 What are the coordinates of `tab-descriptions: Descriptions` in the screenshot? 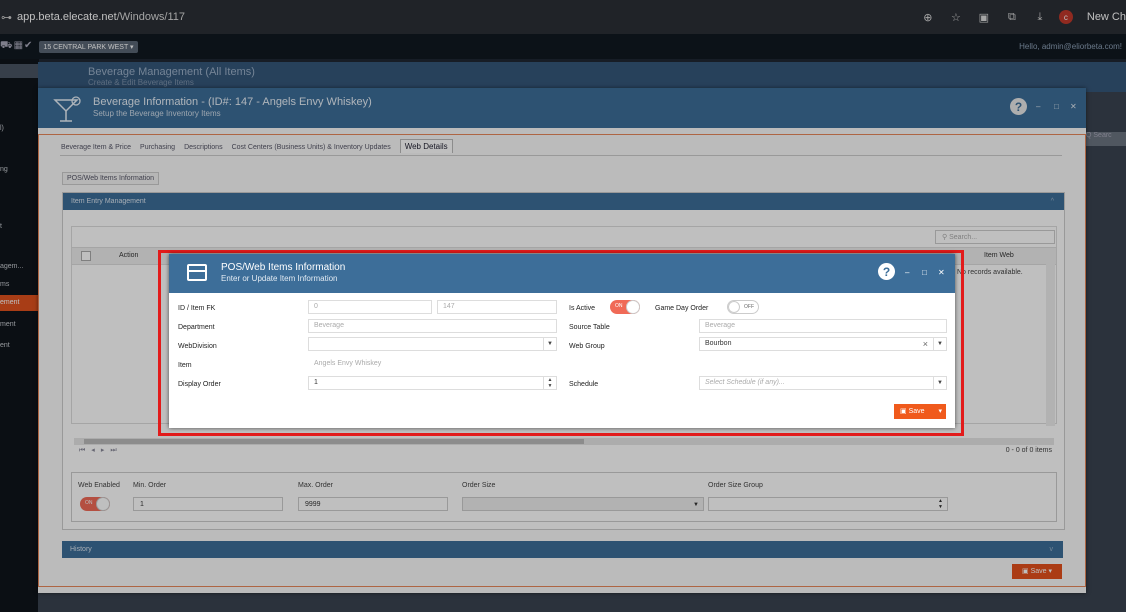 It's located at (203, 147).